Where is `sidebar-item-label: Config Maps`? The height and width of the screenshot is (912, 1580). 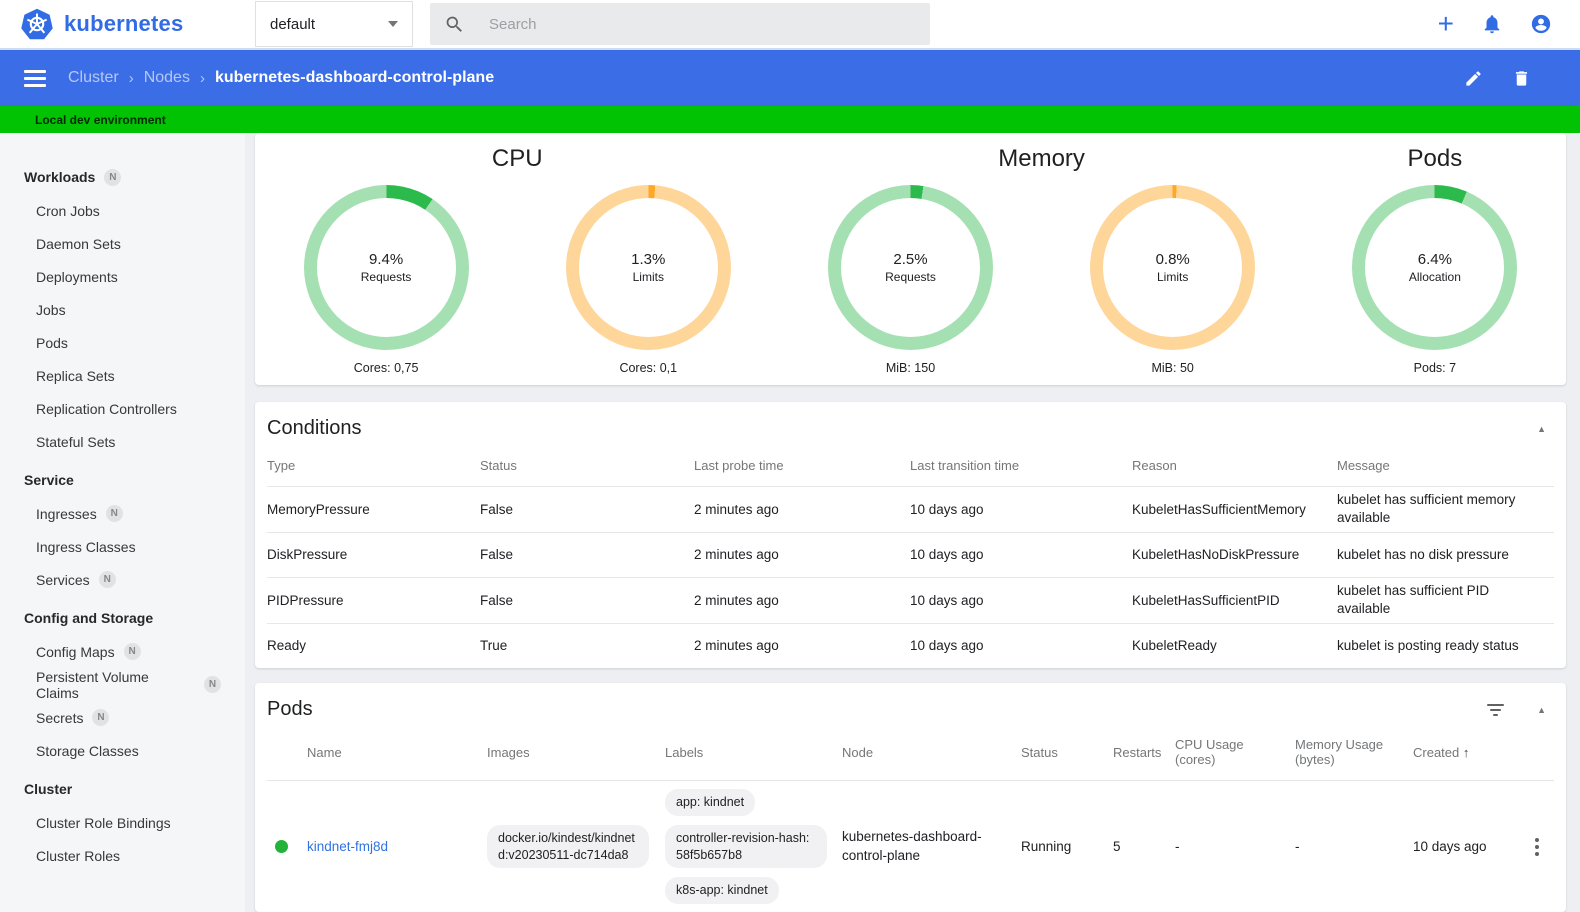 sidebar-item-label: Config Maps is located at coordinates (75, 651).